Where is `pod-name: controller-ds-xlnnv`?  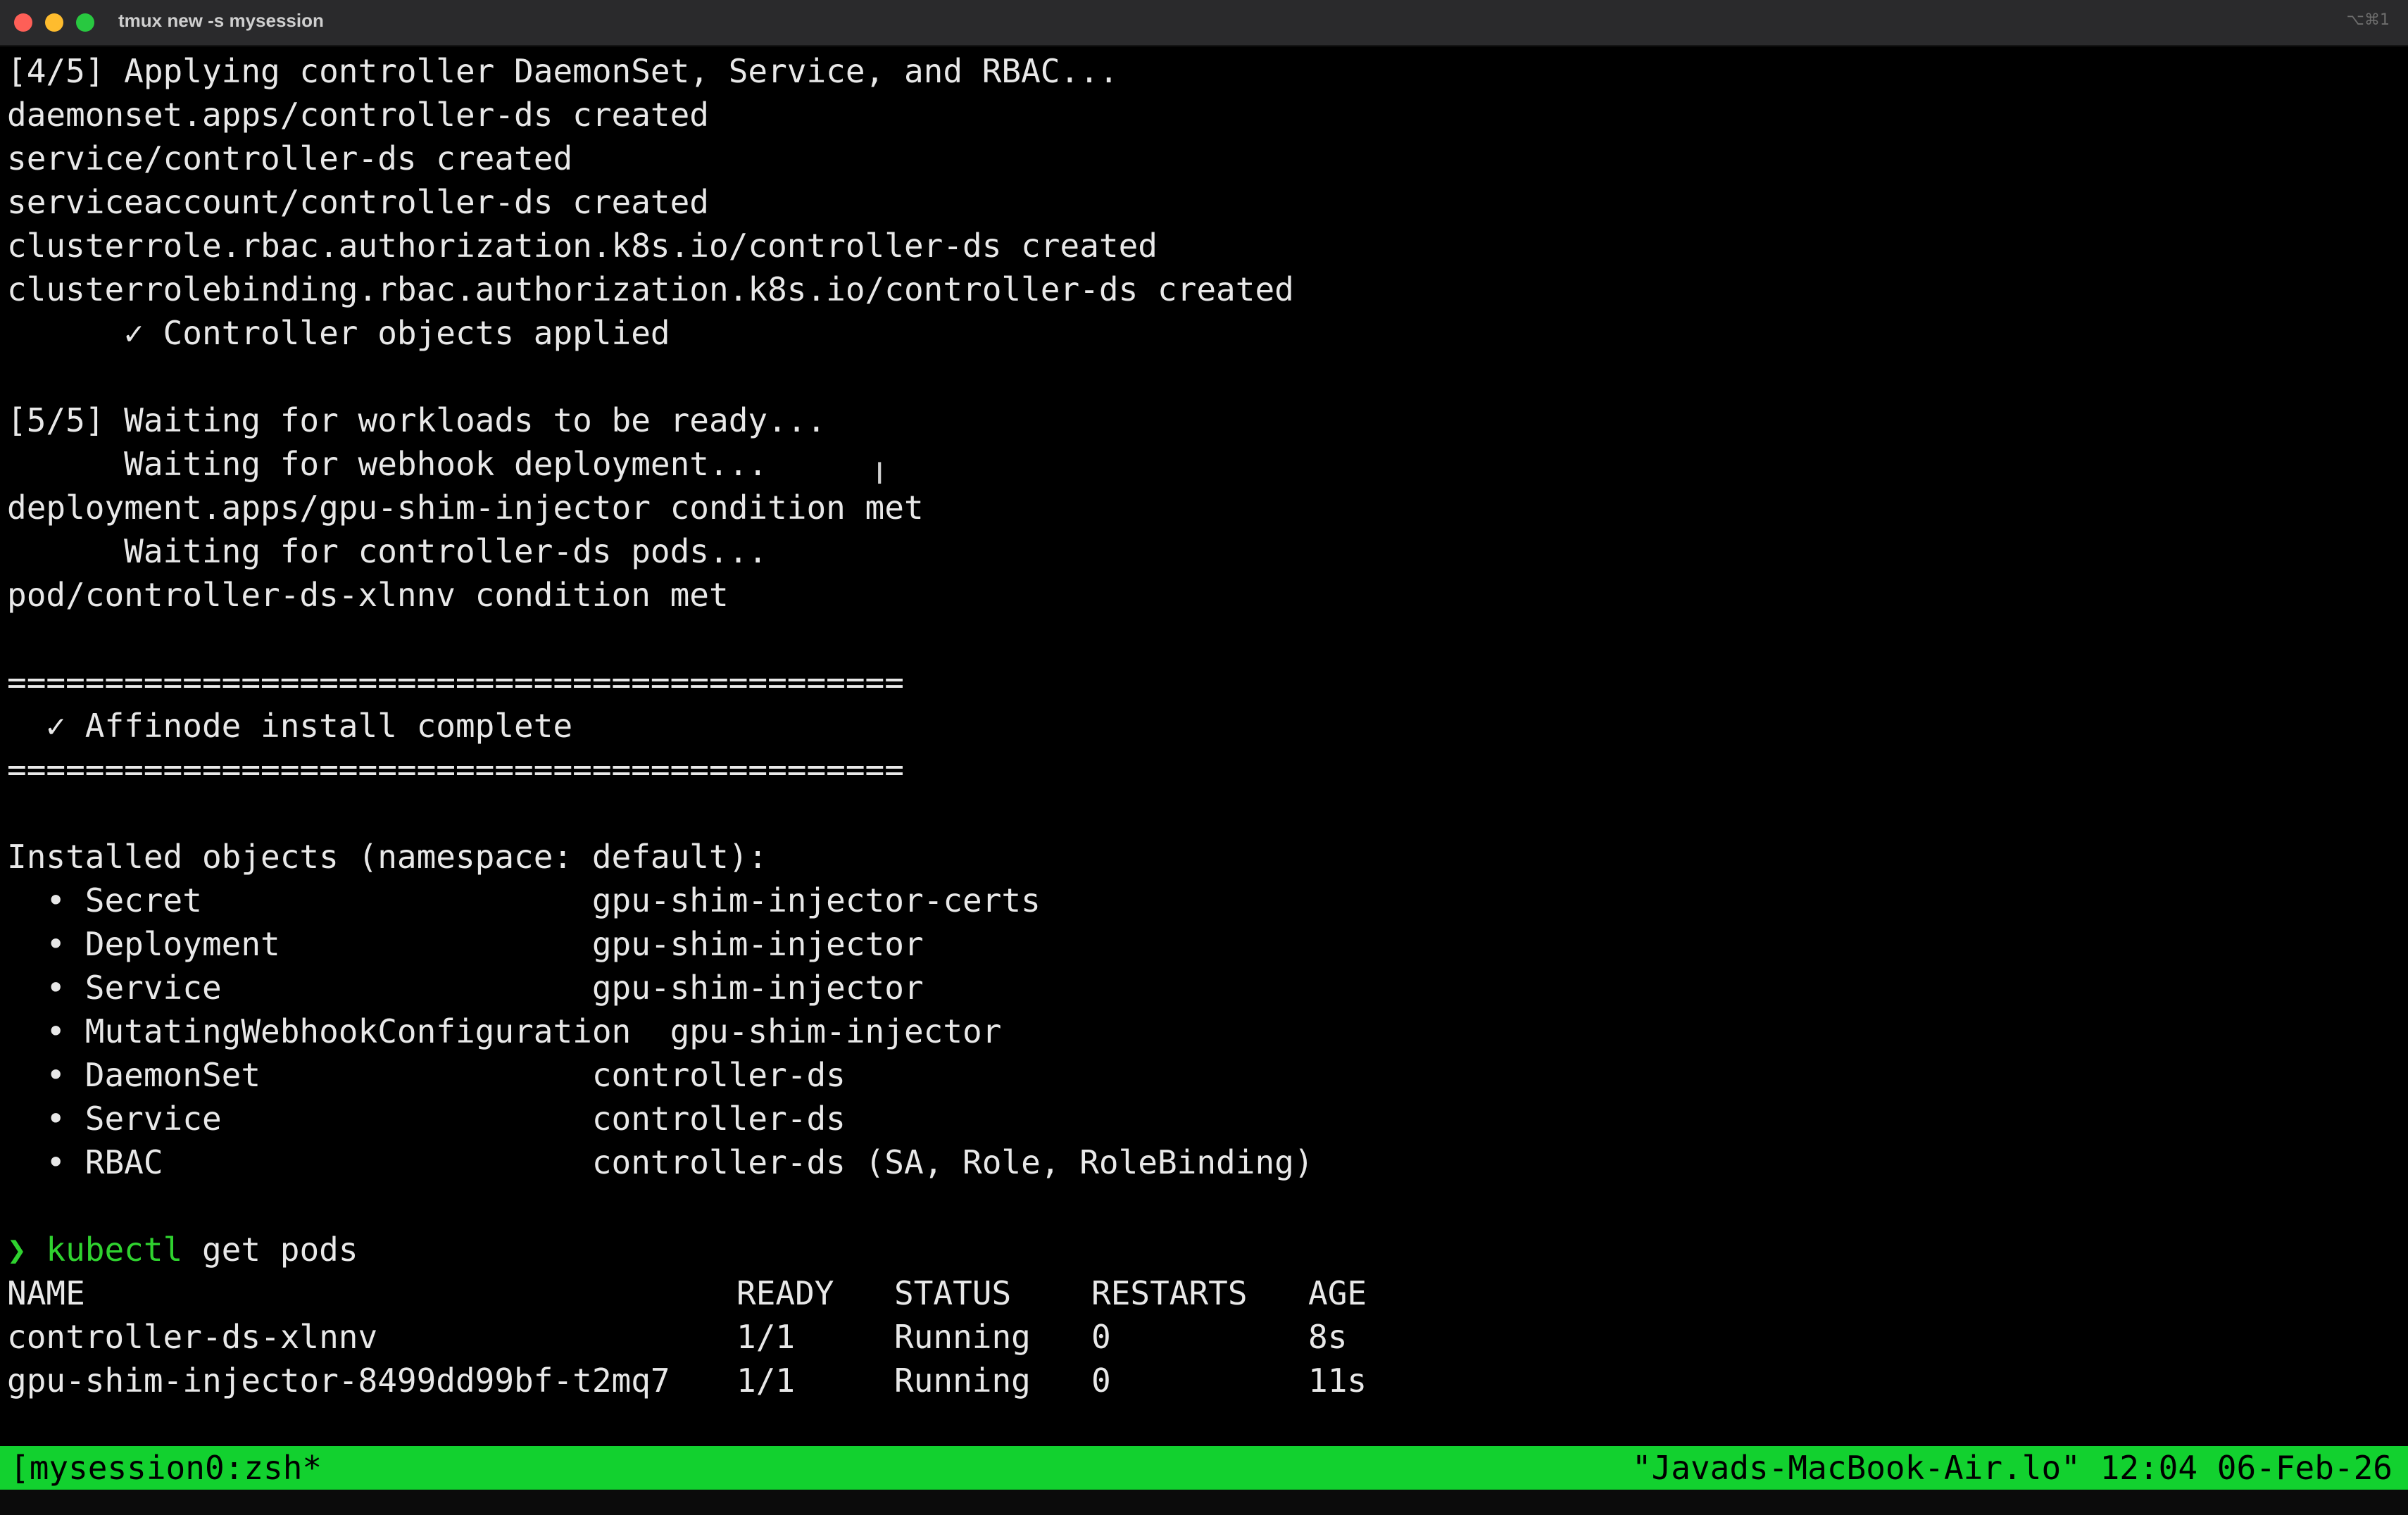
pod-name: controller-ds-xlnnv is located at coordinates (192, 1337).